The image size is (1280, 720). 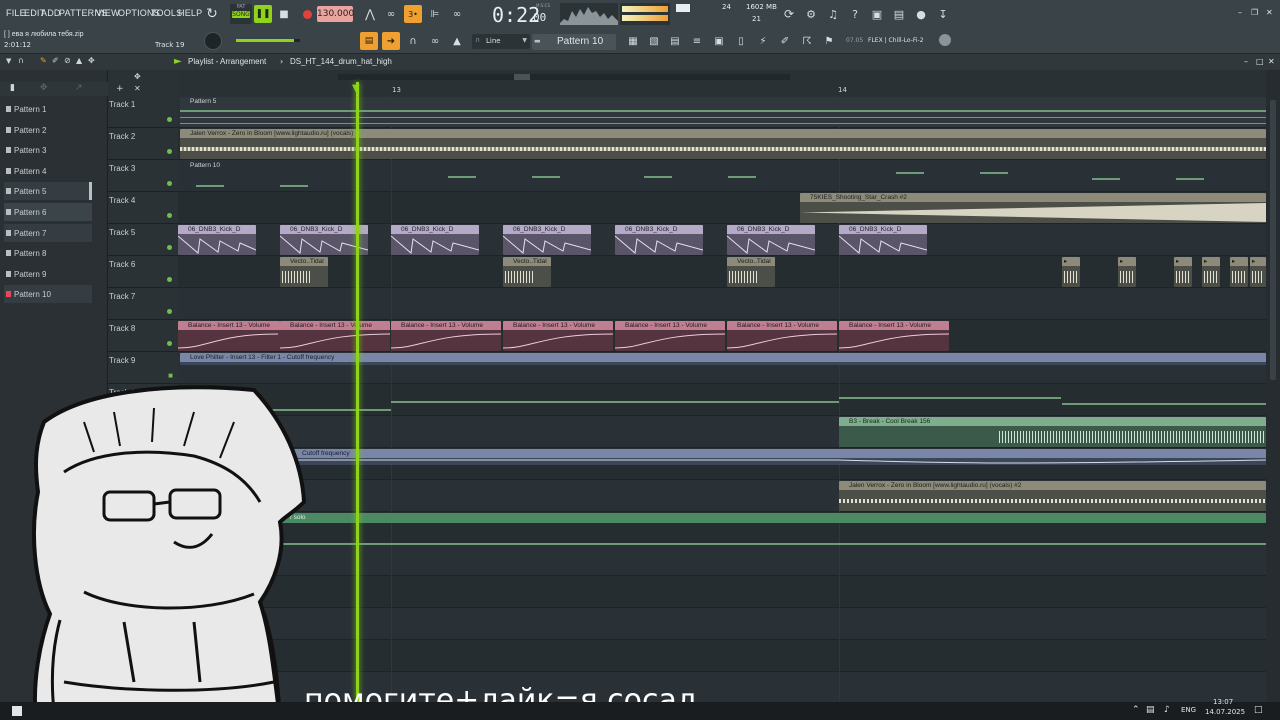 I want to click on volume-icon: ♪, so click(x=1167, y=710).